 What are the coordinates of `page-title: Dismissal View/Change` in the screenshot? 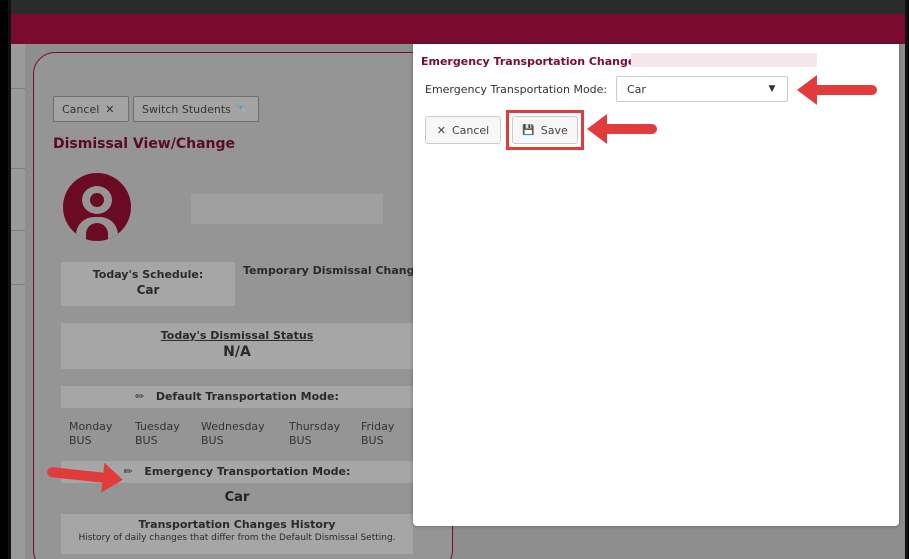 It's located at (144, 144).